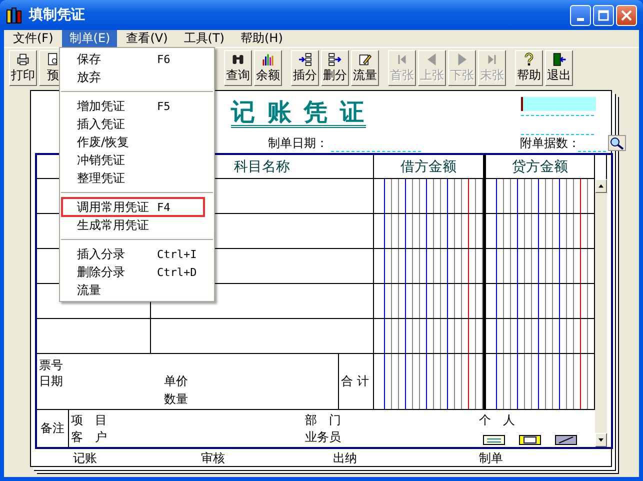  I want to click on menu-item: 整理凭证, so click(137, 178).